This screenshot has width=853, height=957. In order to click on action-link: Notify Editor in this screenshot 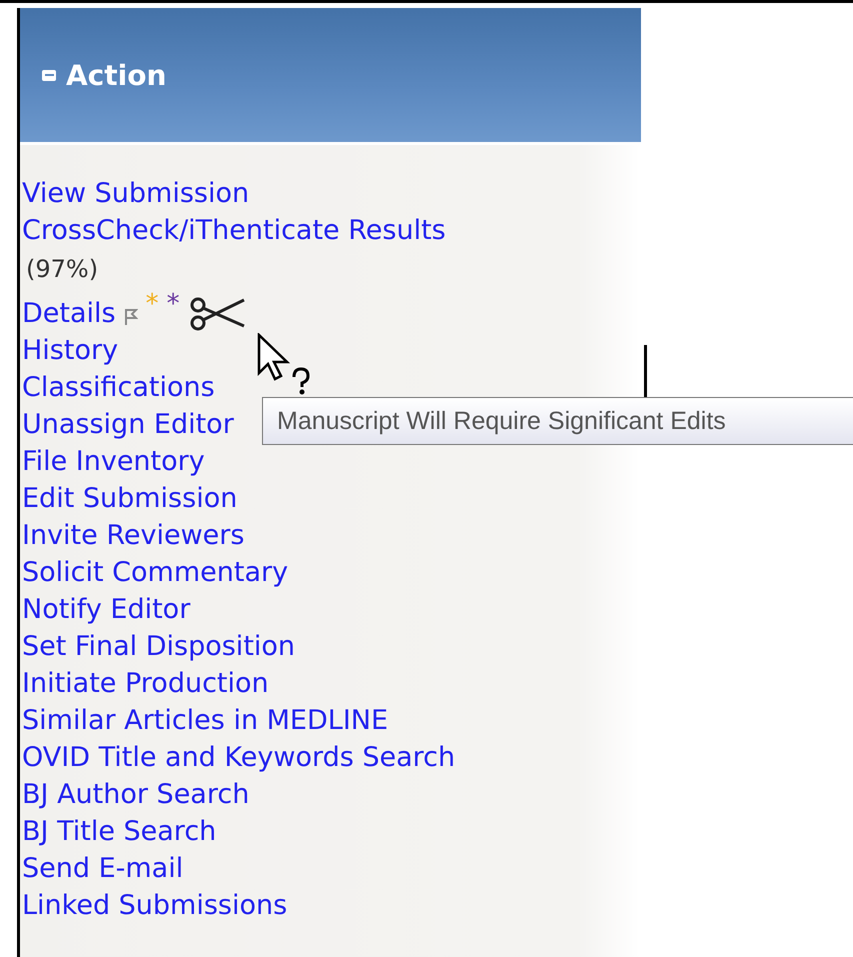, I will do `click(331, 609)`.